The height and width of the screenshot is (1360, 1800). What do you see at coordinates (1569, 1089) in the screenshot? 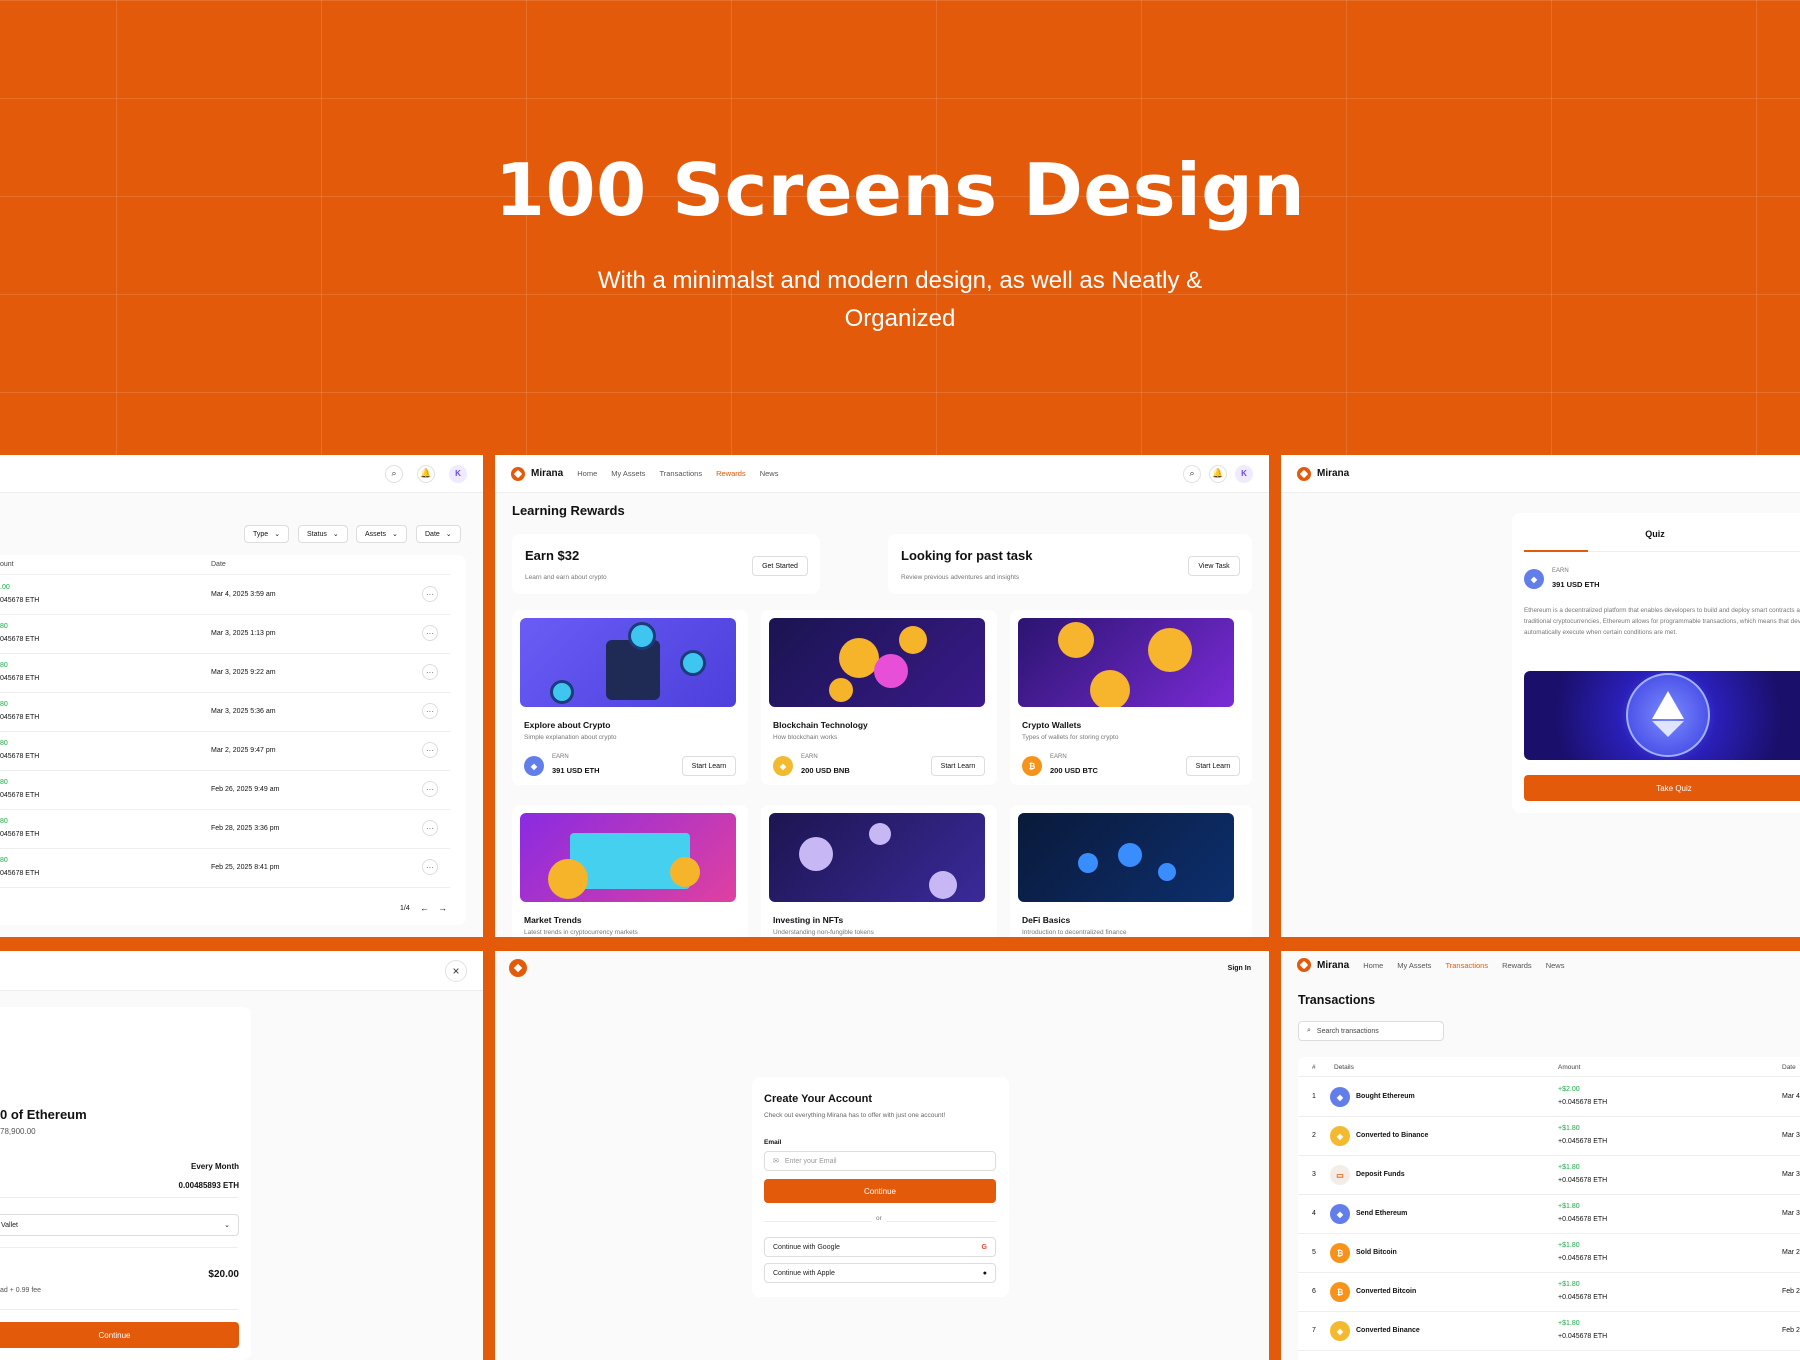
I see `amount-usd: +$2.00` at bounding box center [1569, 1089].